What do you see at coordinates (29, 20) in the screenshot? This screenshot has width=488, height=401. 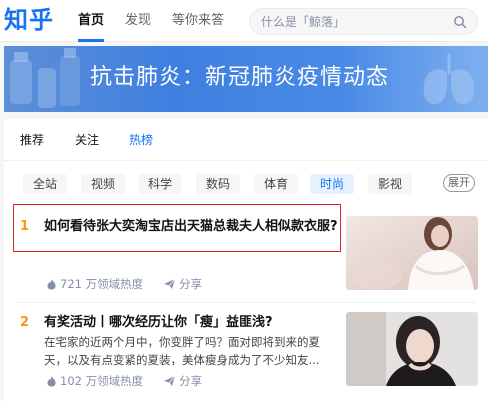 I see `zhihu-logo: 知乎` at bounding box center [29, 20].